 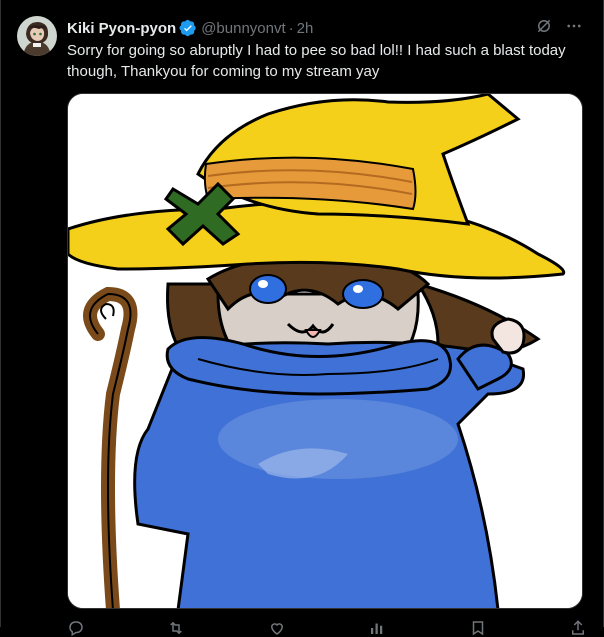 What do you see at coordinates (578, 628) in the screenshot?
I see `share-icon` at bounding box center [578, 628].